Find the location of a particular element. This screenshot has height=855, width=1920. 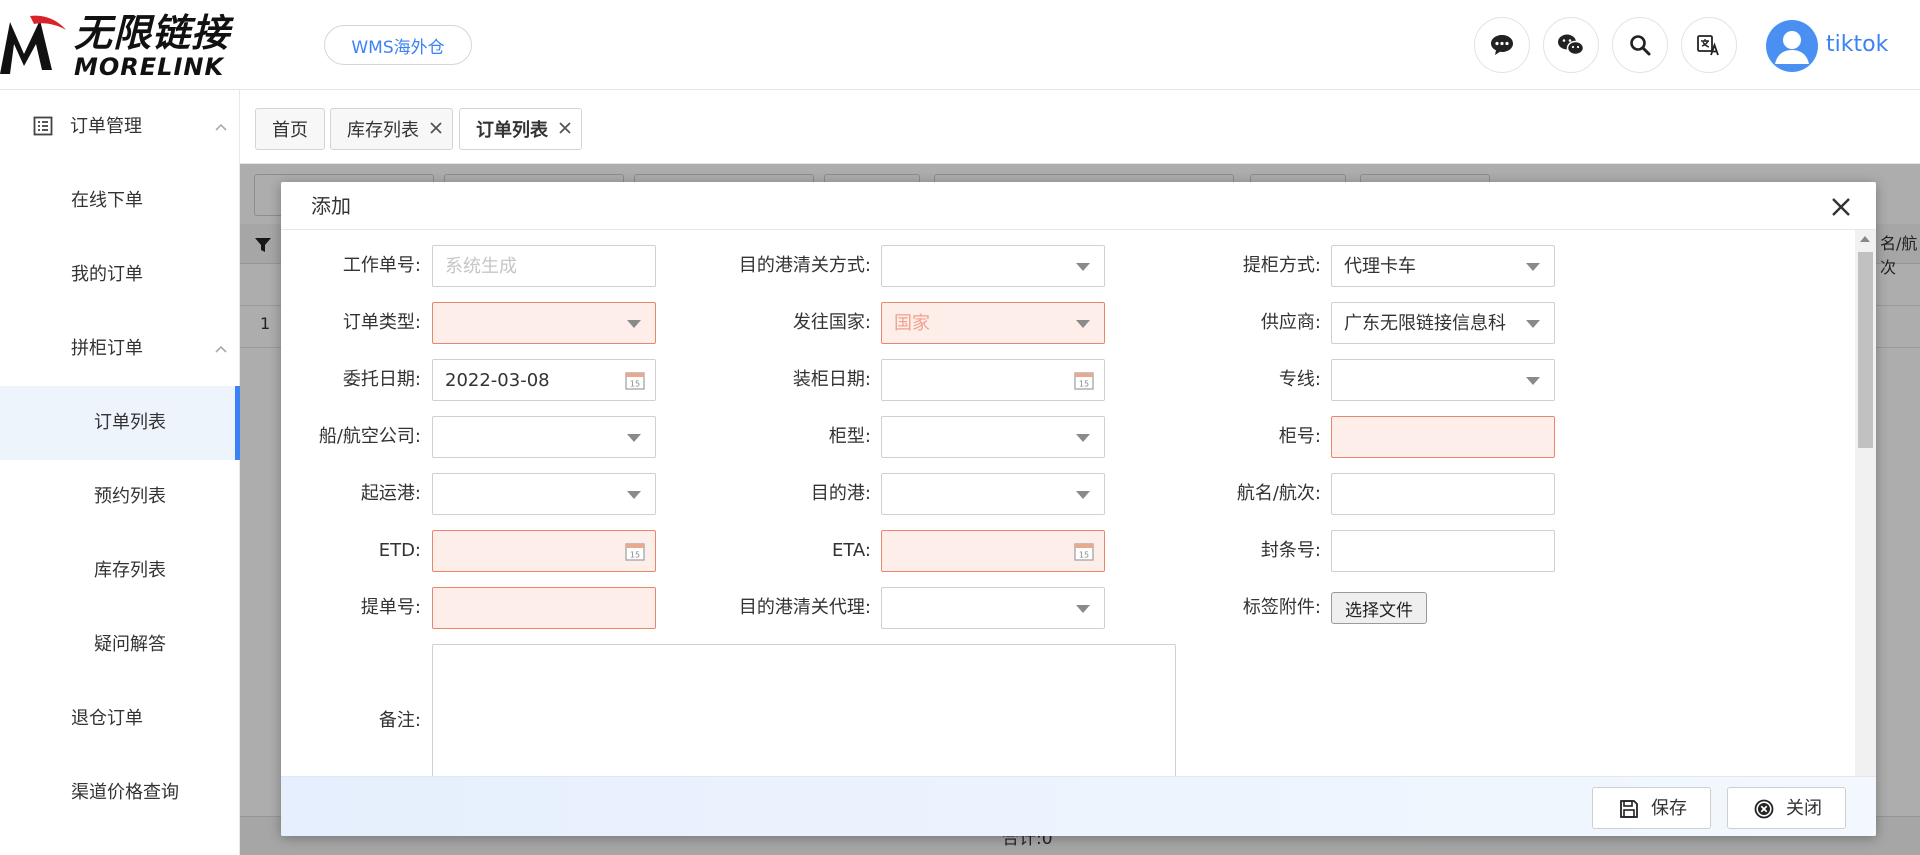

translate-icon is located at coordinates (1708, 45).